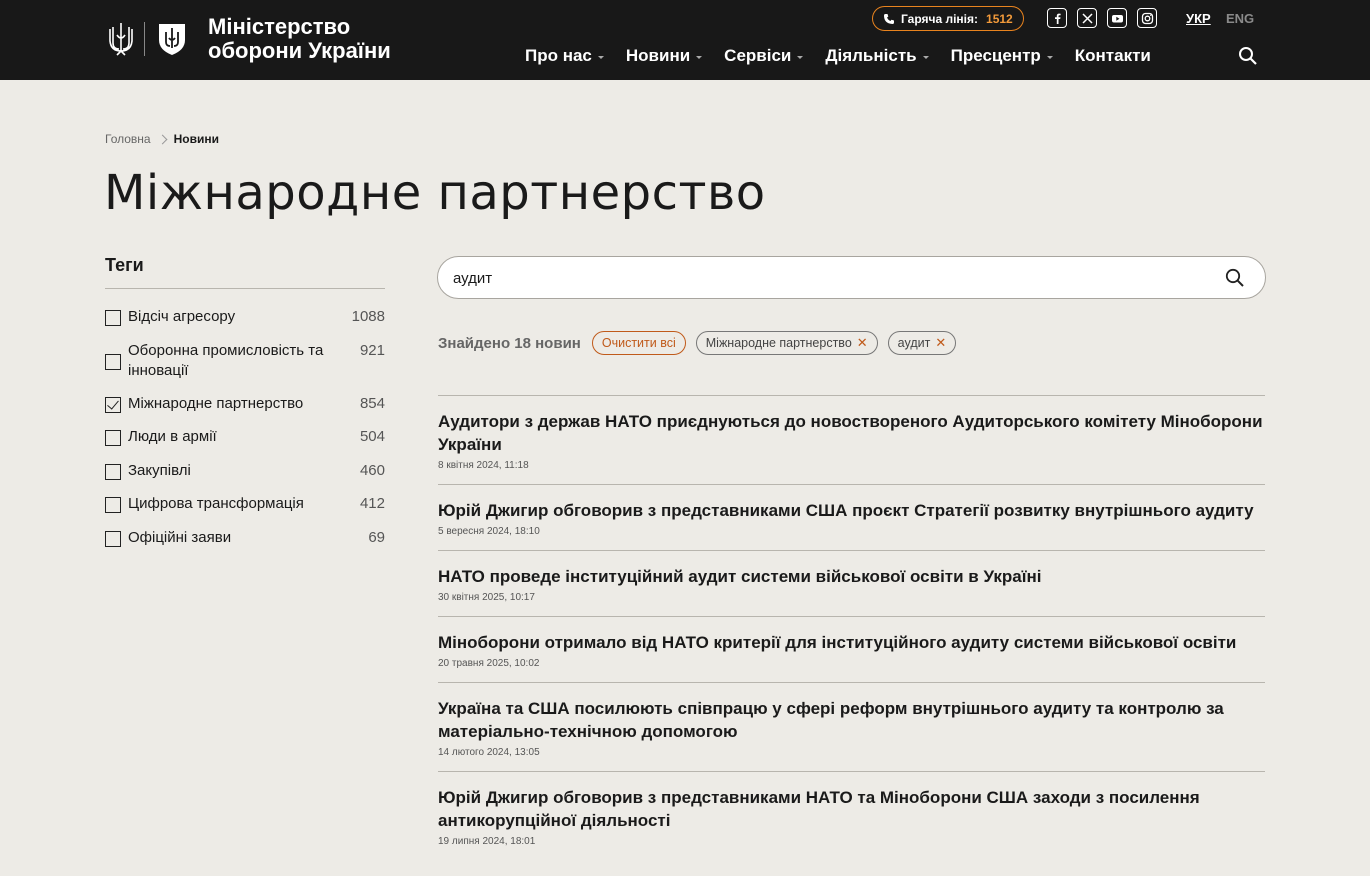  I want to click on nav-item-press: Пресцентр, so click(1002, 56).